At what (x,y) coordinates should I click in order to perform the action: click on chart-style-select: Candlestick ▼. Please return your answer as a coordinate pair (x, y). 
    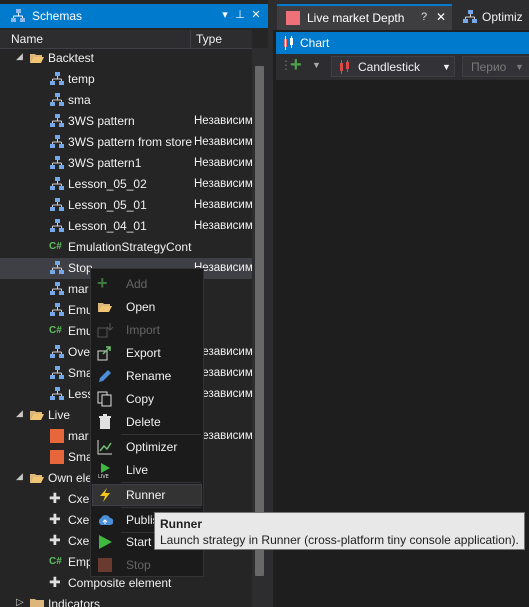
    Looking at the image, I should click on (393, 66).